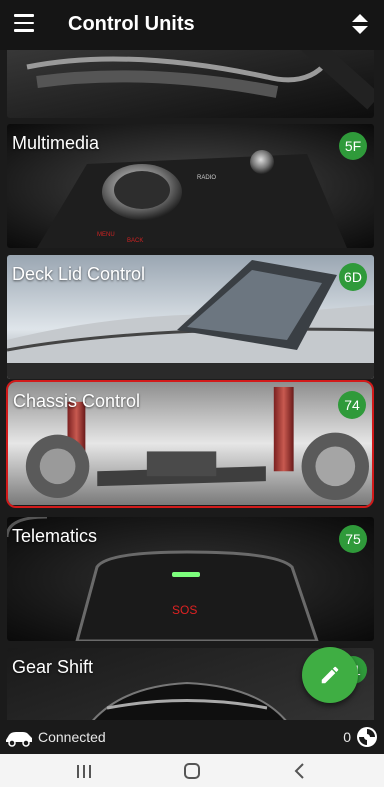 The width and height of the screenshot is (384, 787). I want to click on door-handle-image, so click(190, 84).